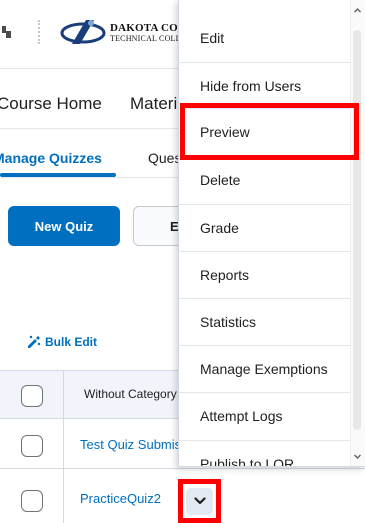  I want to click on scrollbar-thumb, so click(357, 230).